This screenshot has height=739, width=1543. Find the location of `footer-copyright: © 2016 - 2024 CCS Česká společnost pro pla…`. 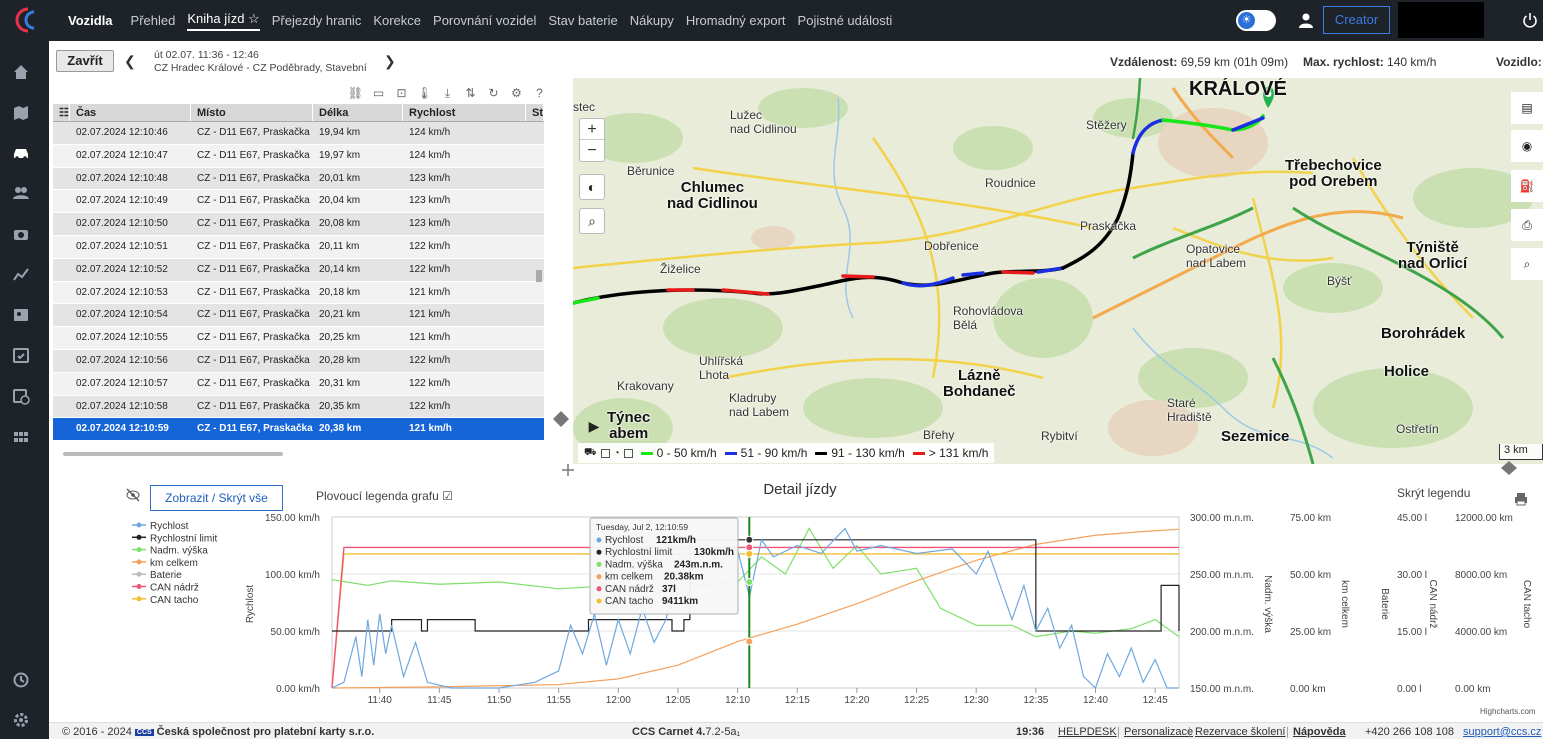

footer-copyright: © 2016 - 2024 CCS Česká společnost pro pla… is located at coordinates (218, 732).